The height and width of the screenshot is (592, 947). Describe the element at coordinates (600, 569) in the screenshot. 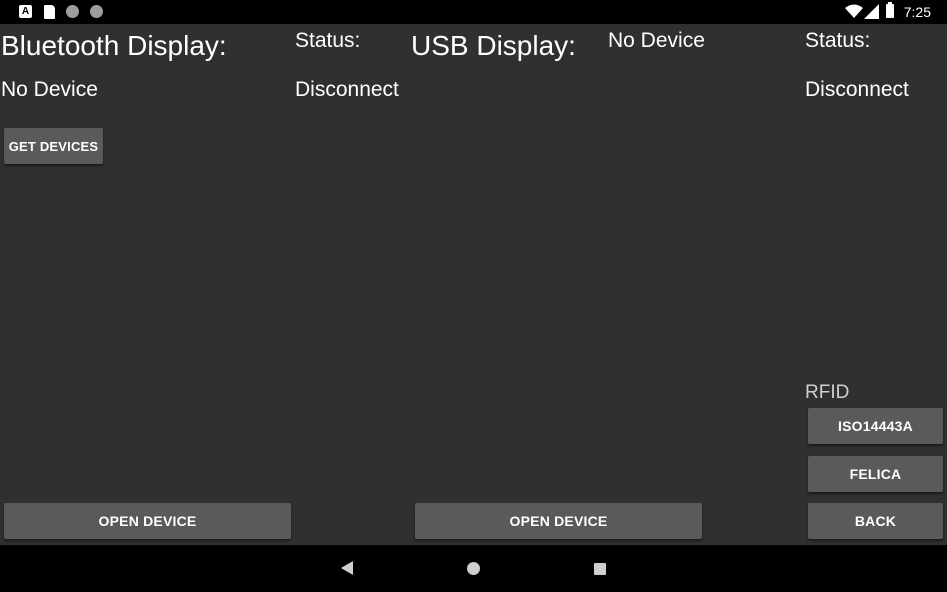

I see `recents-icon` at that location.